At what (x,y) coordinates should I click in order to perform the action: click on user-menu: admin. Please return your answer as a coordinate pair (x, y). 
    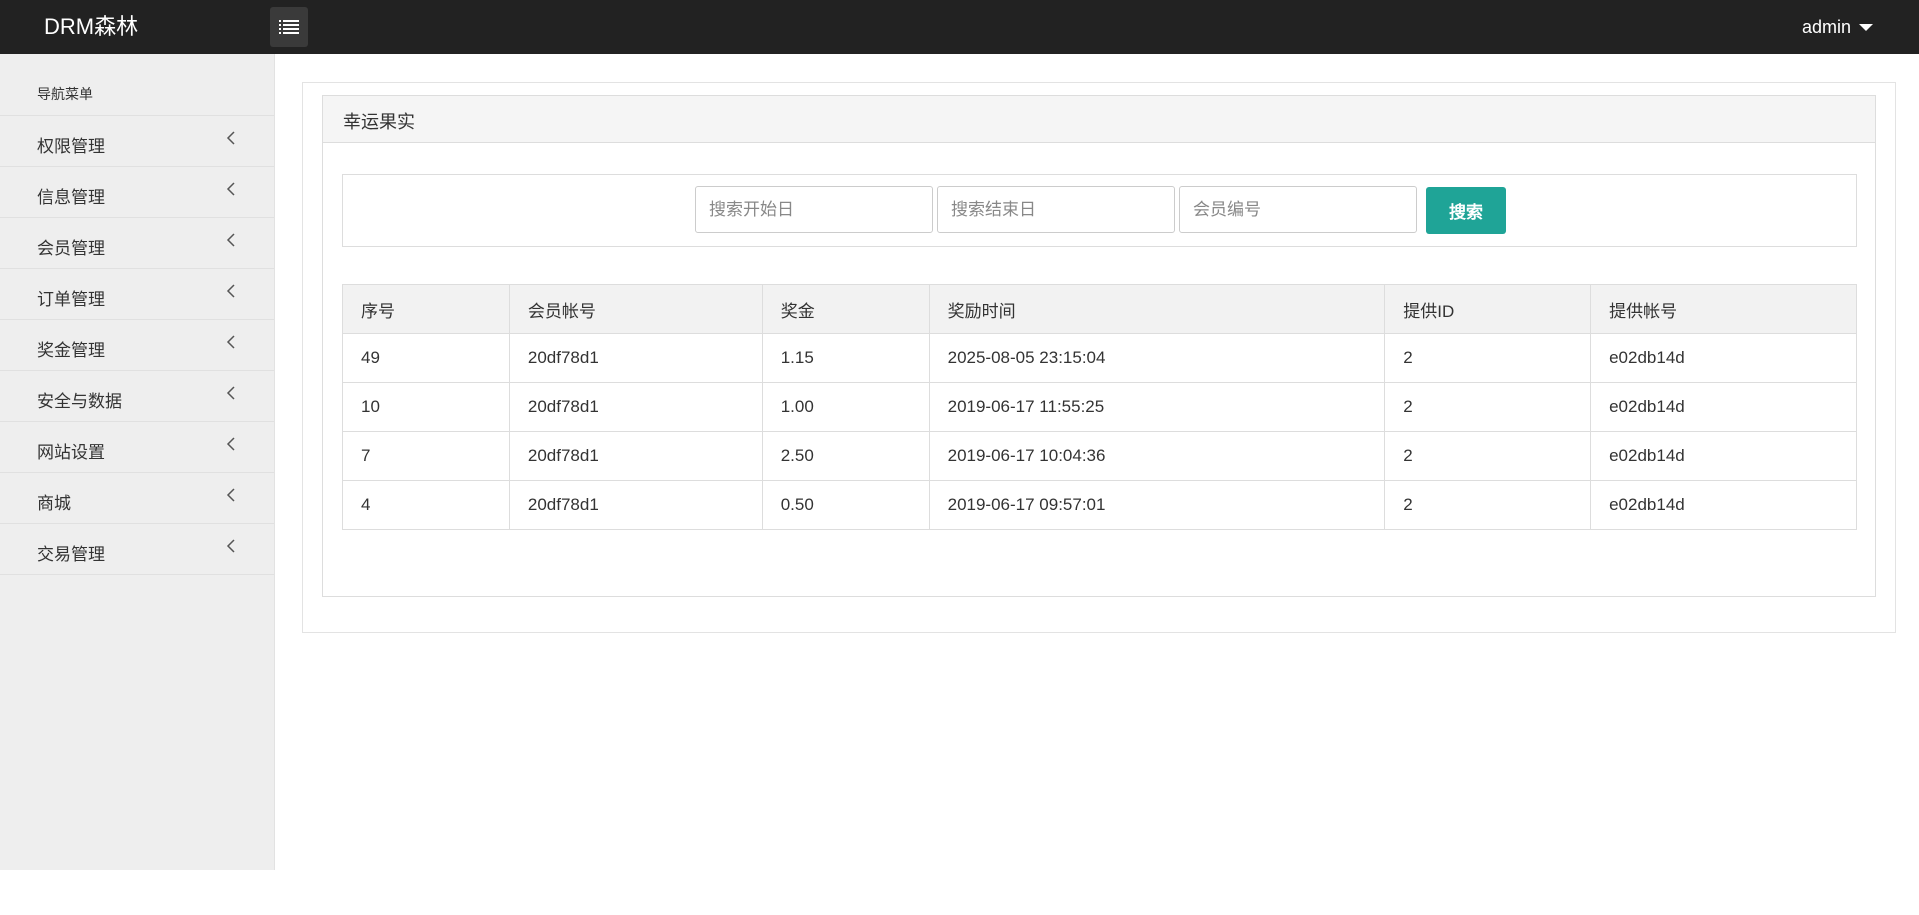
    Looking at the image, I should click on (1837, 27).